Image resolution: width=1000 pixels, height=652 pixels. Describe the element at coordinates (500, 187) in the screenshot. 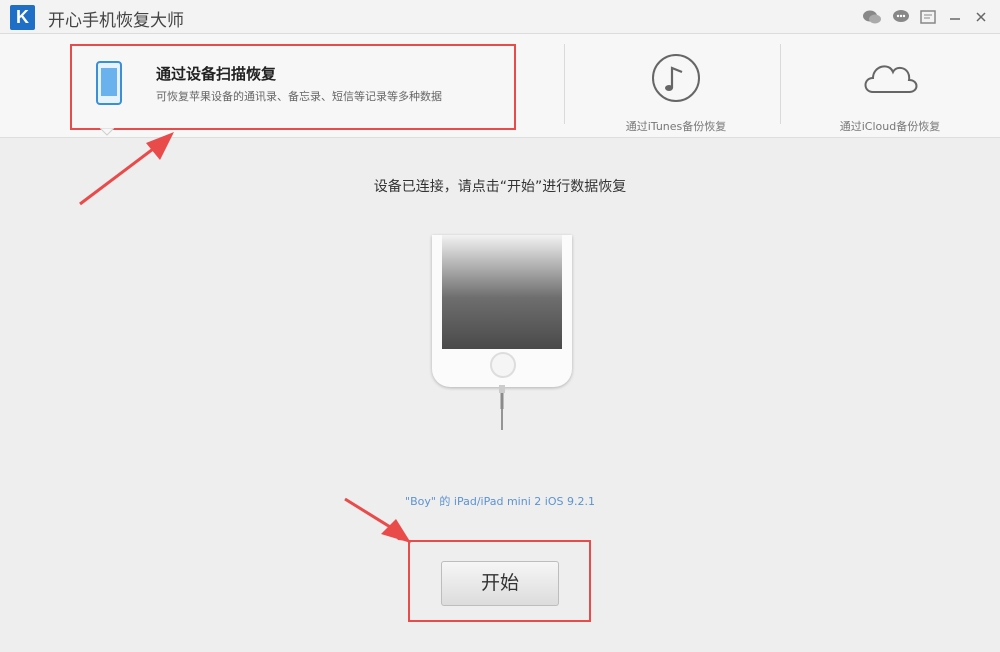

I see `instruction-text: 设备已连接，请点击“开始”进行数据恢复` at that location.